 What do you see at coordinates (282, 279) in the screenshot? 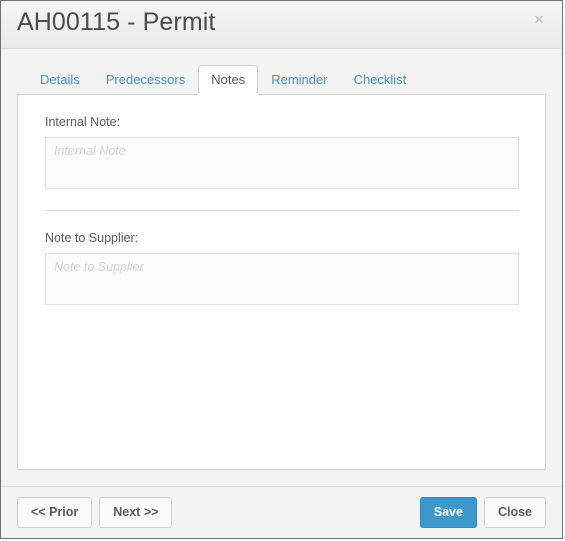
I see `note-to-supplier-input` at bounding box center [282, 279].